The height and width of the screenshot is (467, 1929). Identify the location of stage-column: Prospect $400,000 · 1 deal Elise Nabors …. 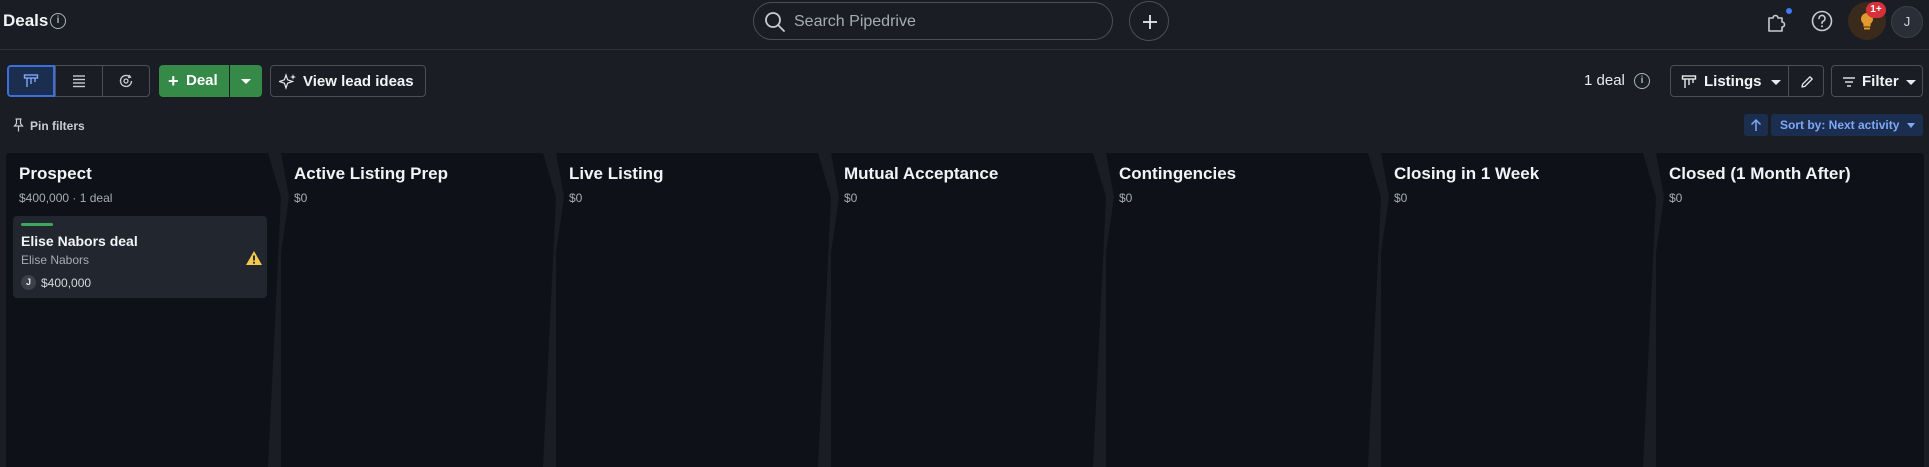
(143, 310).